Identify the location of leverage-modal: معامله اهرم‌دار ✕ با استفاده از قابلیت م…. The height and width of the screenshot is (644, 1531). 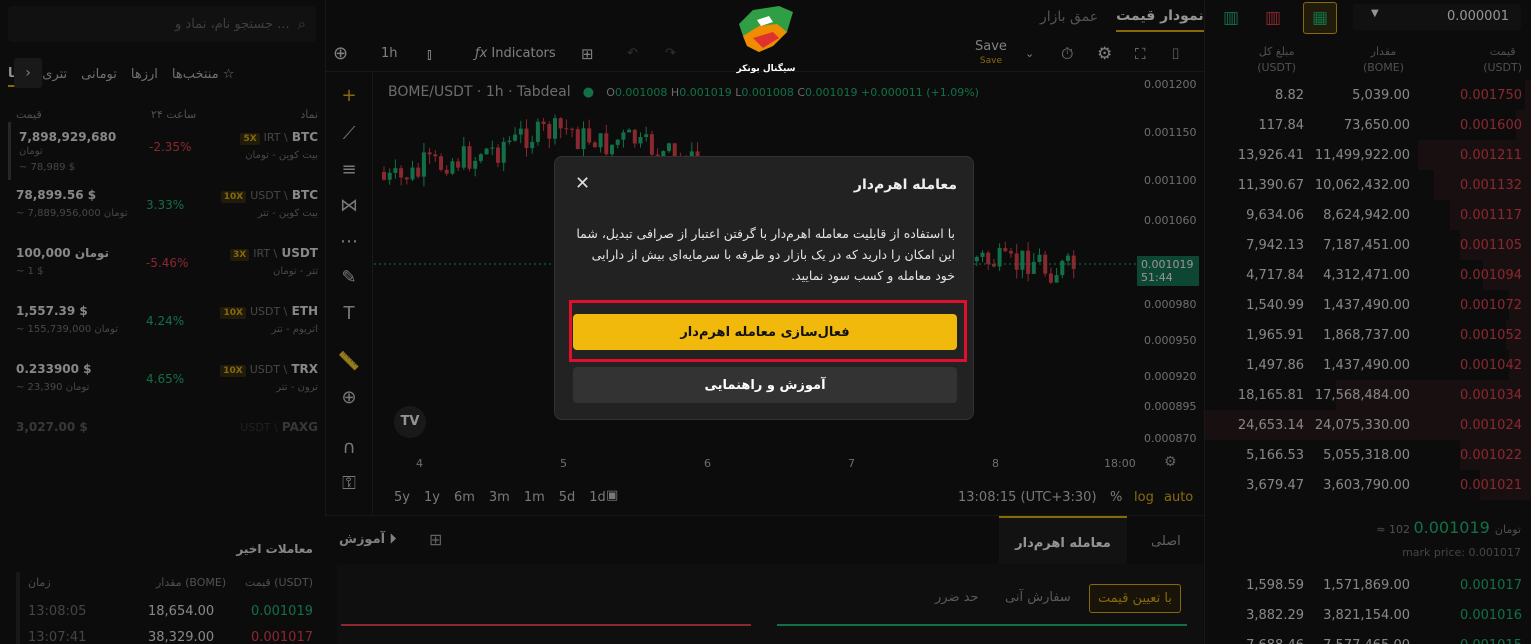
(764, 288).